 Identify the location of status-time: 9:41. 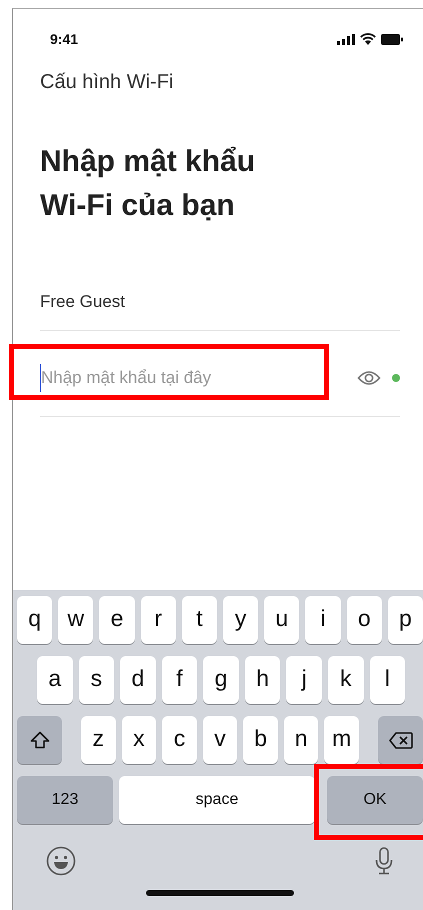
(64, 39).